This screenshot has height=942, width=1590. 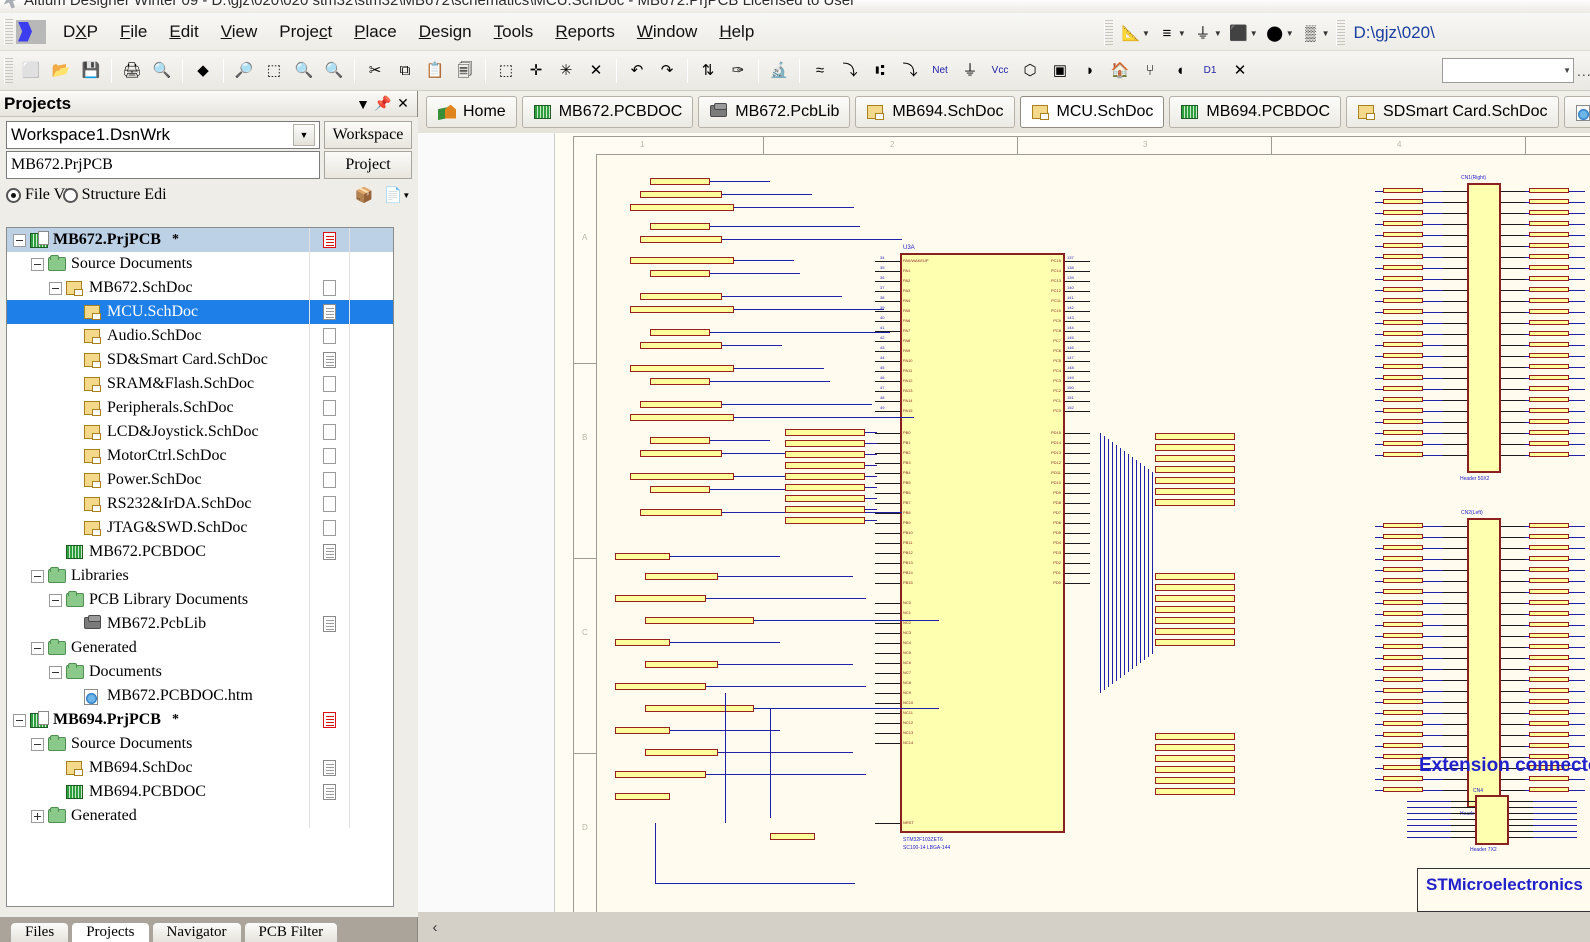 I want to click on place-sheet-entry-button: ◗, so click(x=1090, y=71).